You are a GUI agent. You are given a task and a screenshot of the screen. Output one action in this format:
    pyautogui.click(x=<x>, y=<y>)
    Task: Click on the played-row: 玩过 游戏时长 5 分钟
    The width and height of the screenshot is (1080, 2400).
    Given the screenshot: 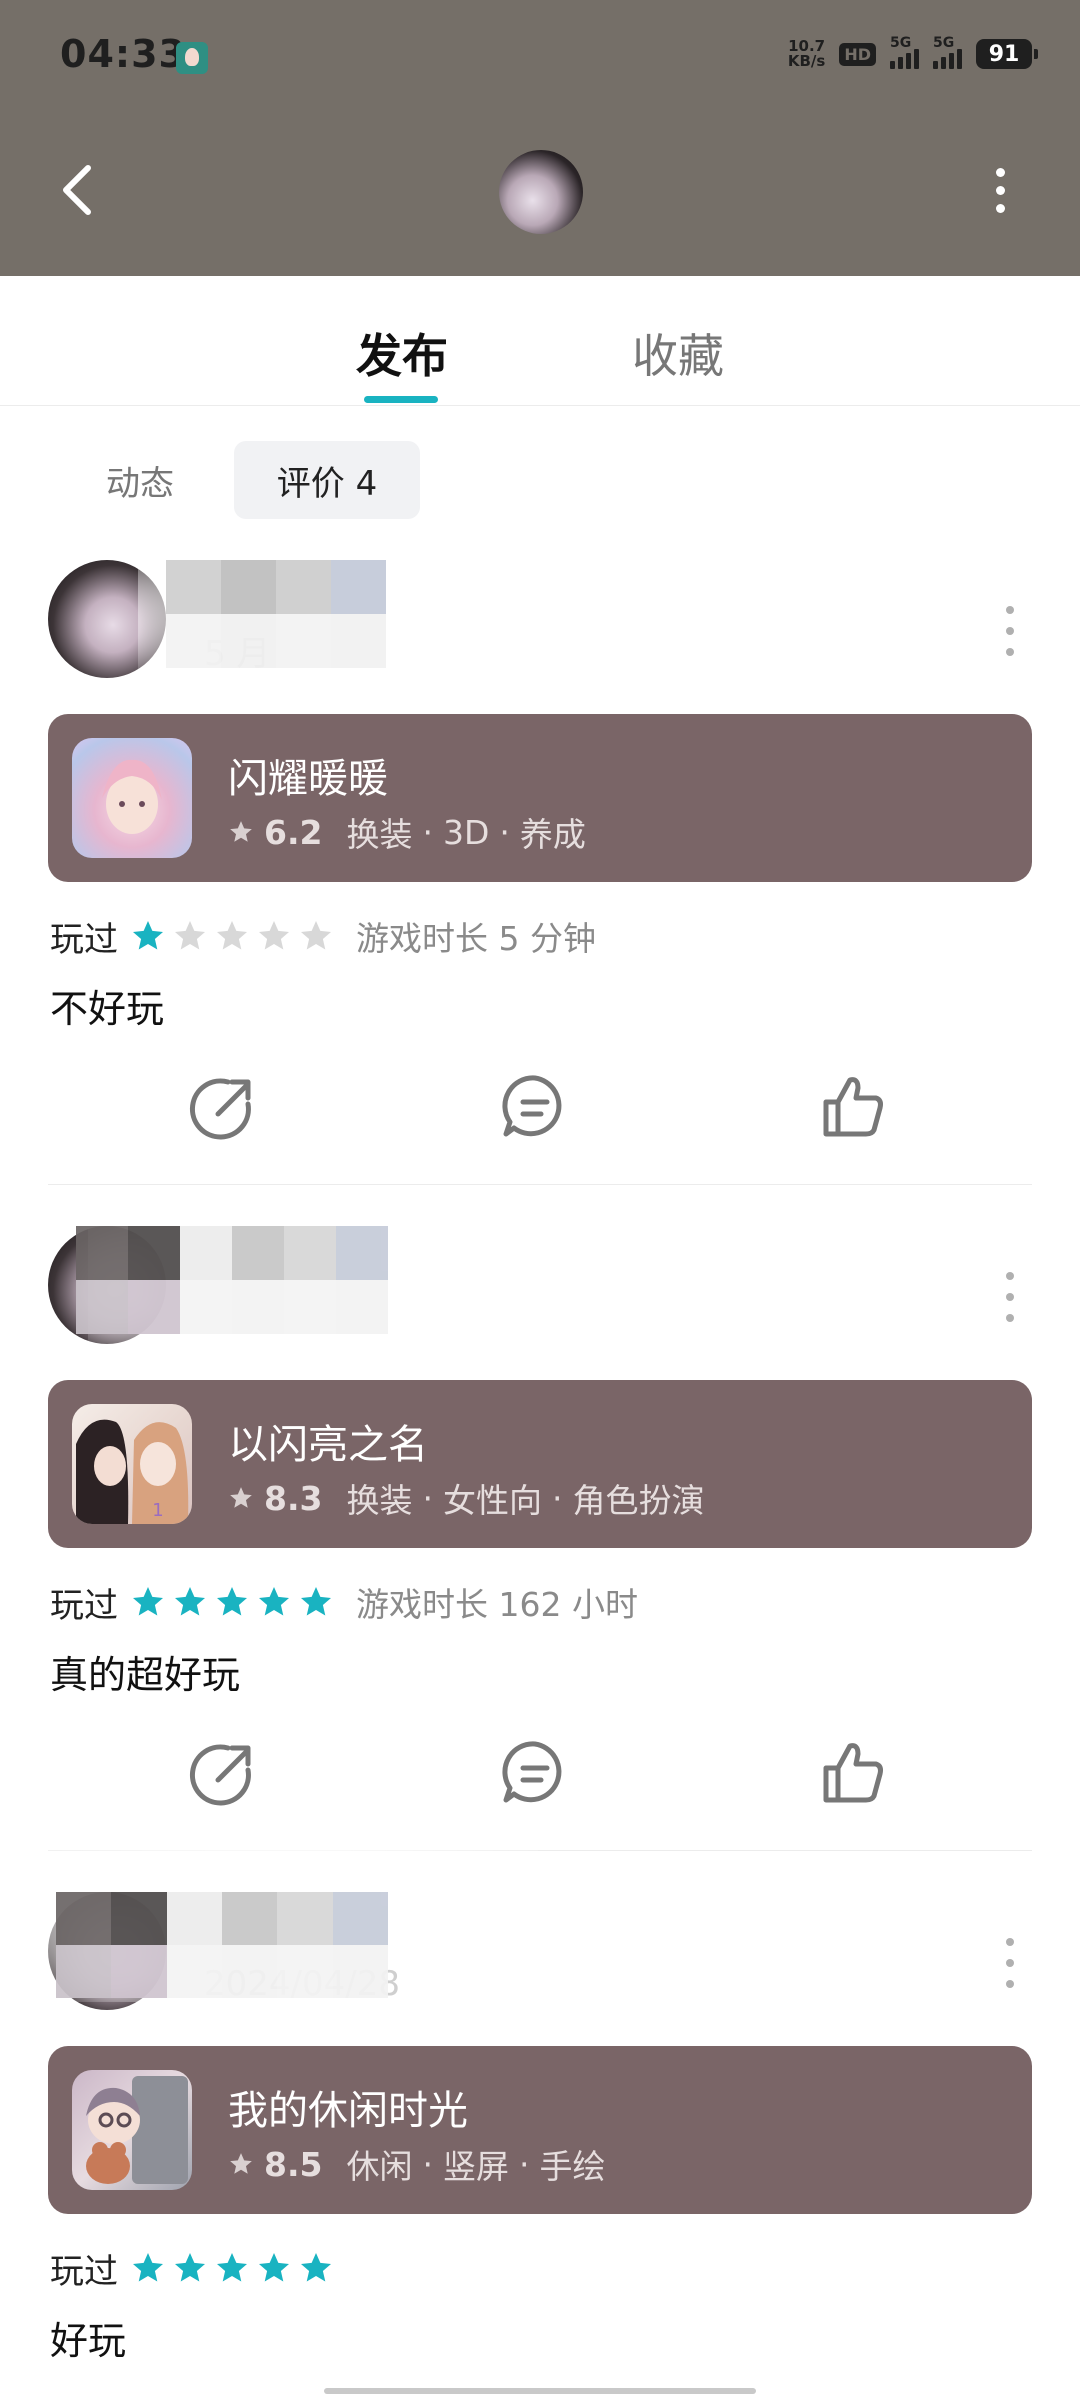 What is the action you would take?
    pyautogui.click(x=323, y=937)
    